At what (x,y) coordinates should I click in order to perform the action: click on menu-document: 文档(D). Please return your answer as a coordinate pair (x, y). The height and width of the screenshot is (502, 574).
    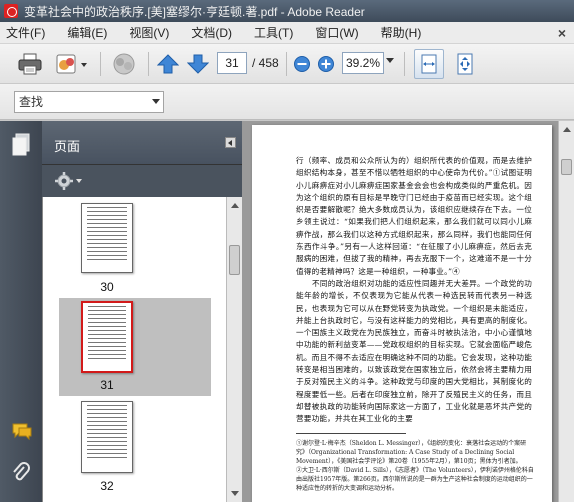
    Looking at the image, I should click on (211, 32).